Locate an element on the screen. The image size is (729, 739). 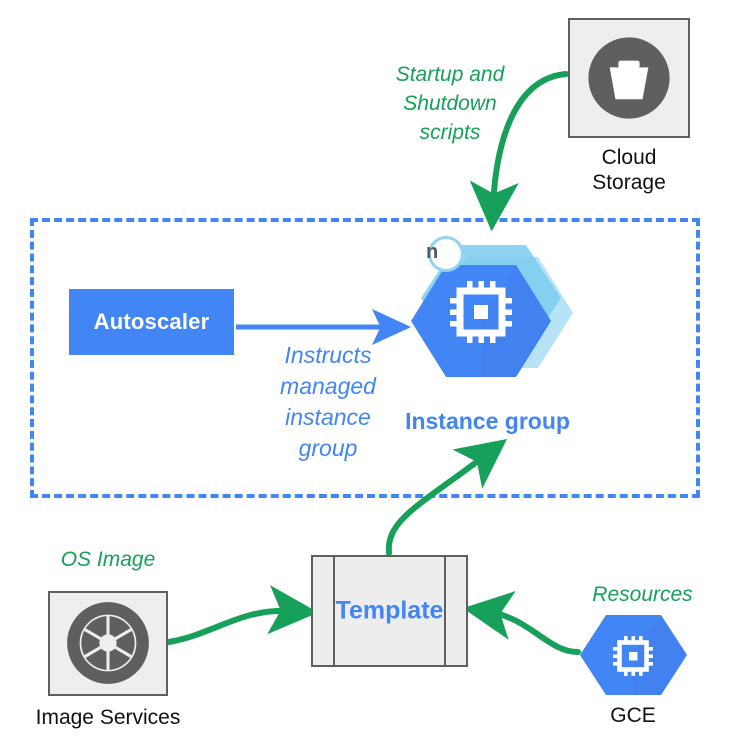
image-services-node is located at coordinates (108, 643).